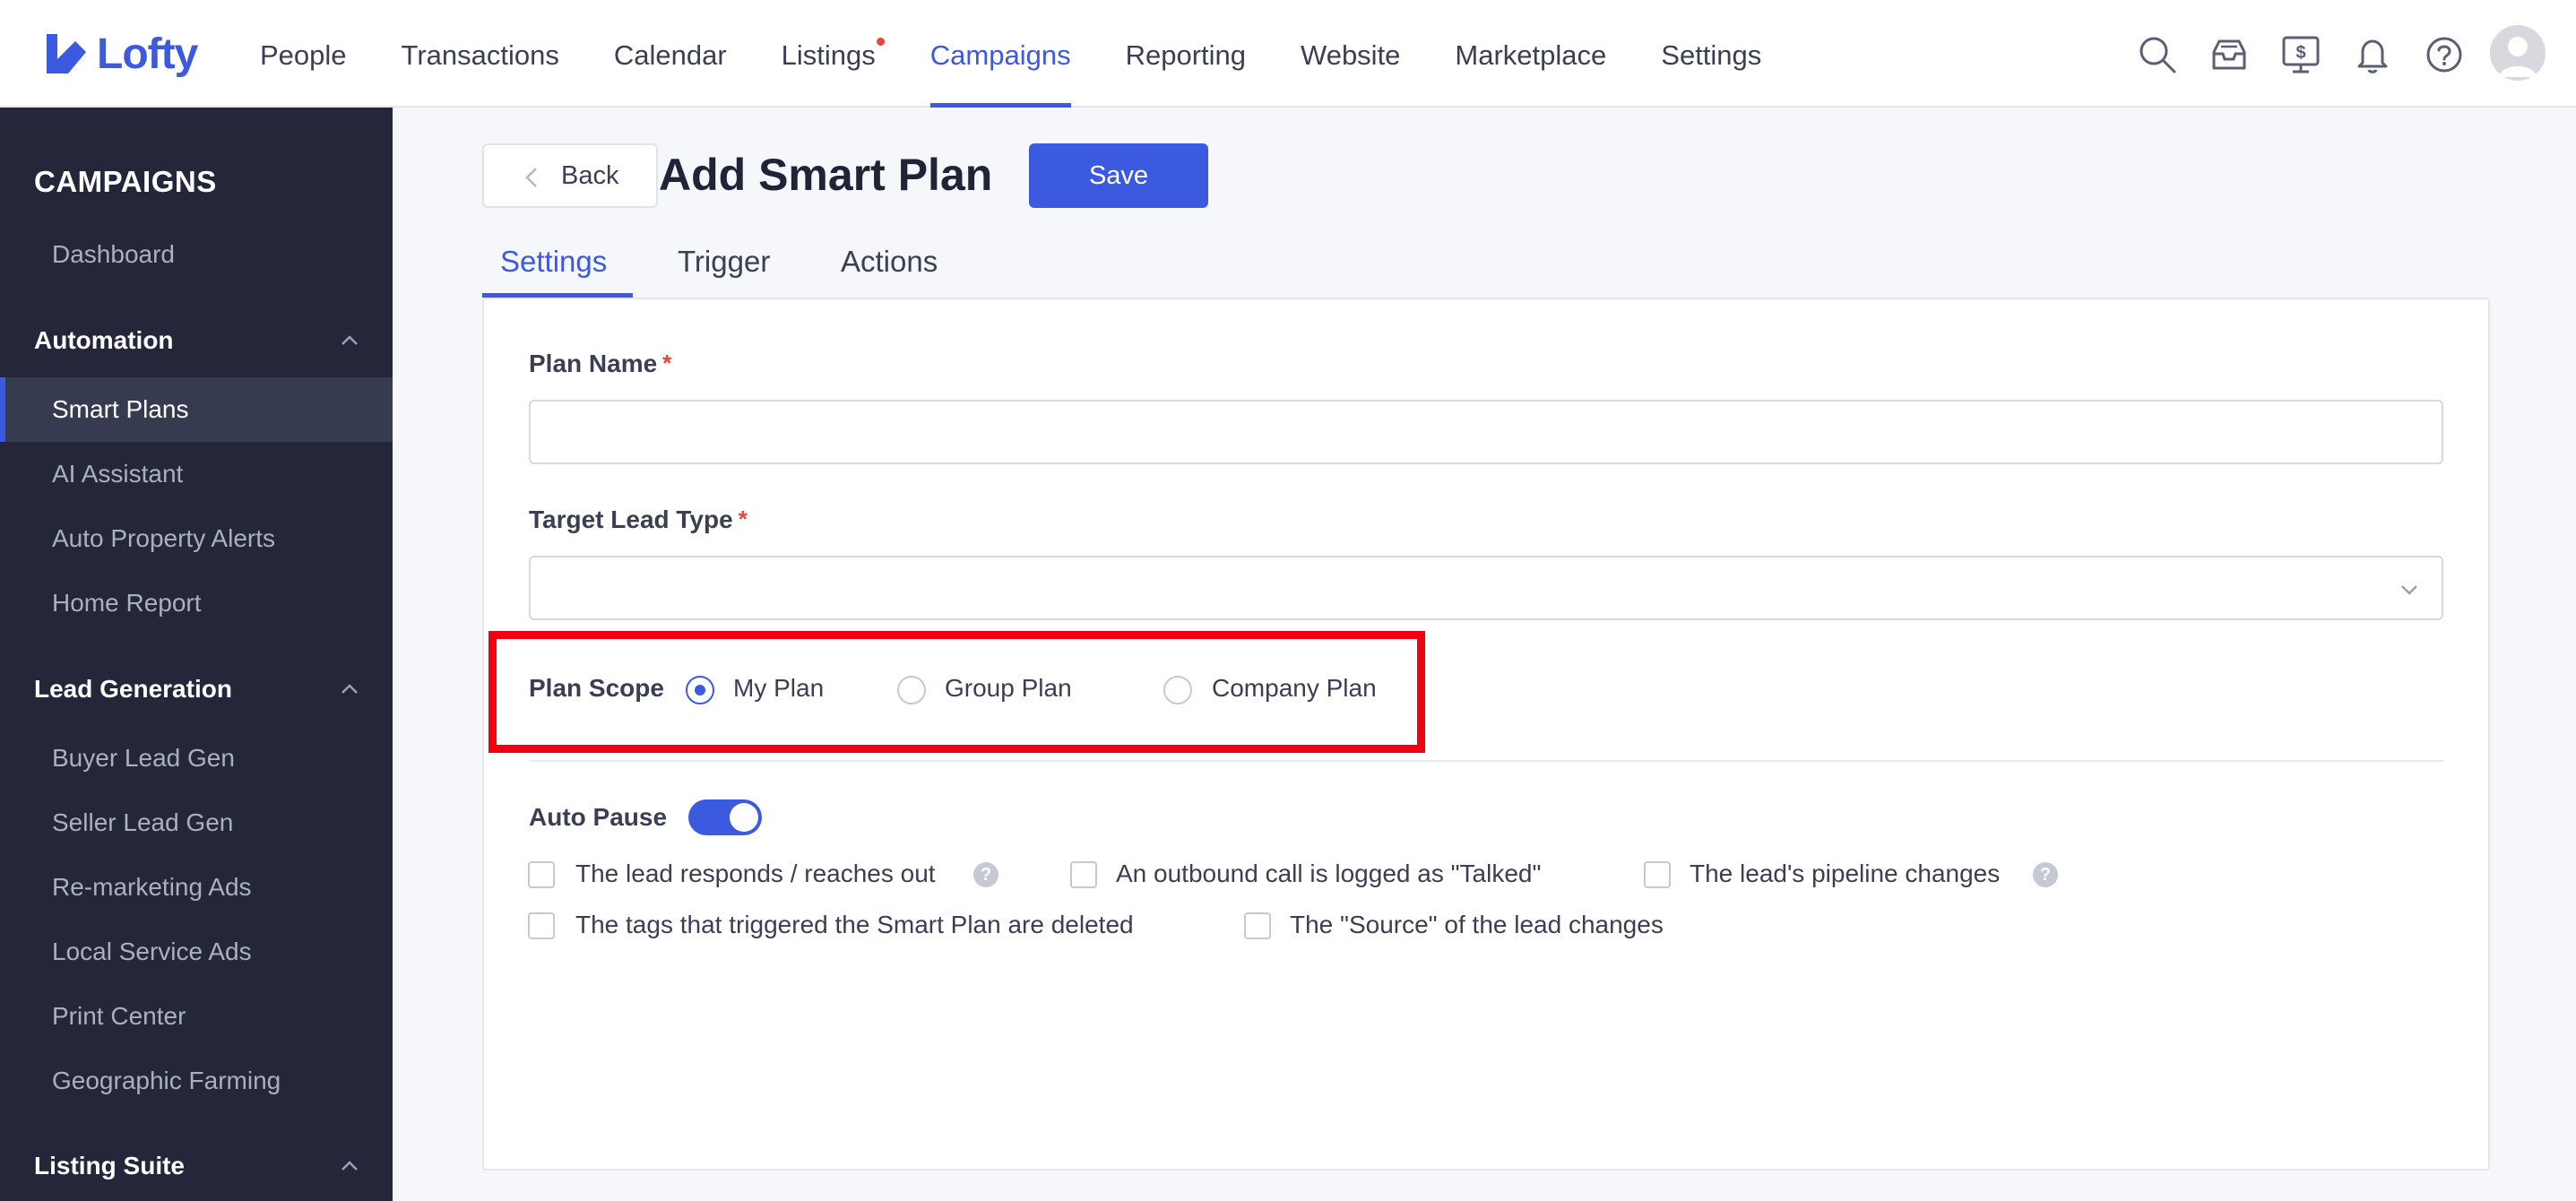 This screenshot has width=2576, height=1201. I want to click on bell-icon, so click(2372, 54).